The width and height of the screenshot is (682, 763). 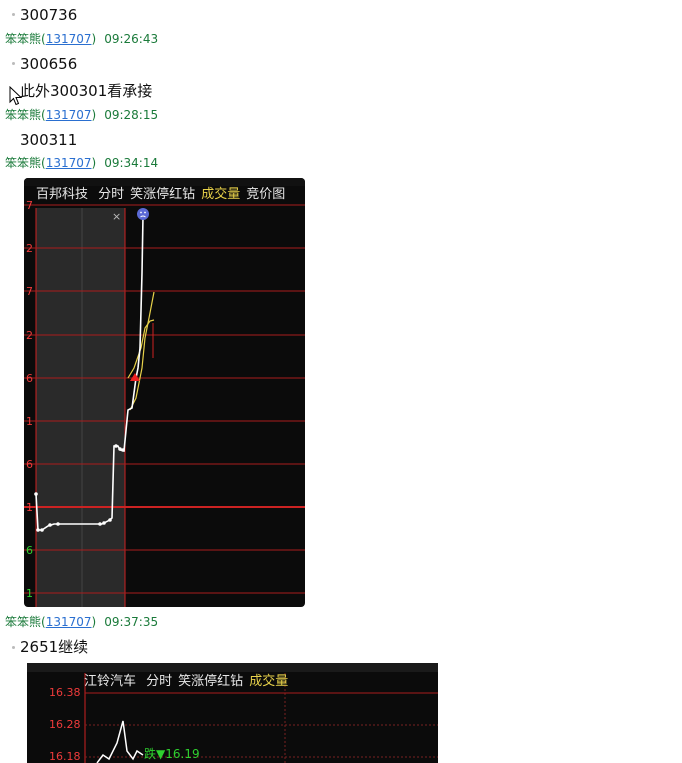 I want to click on message-meta: 笨笨熊(131707) 09:34:14, so click(x=82, y=163).